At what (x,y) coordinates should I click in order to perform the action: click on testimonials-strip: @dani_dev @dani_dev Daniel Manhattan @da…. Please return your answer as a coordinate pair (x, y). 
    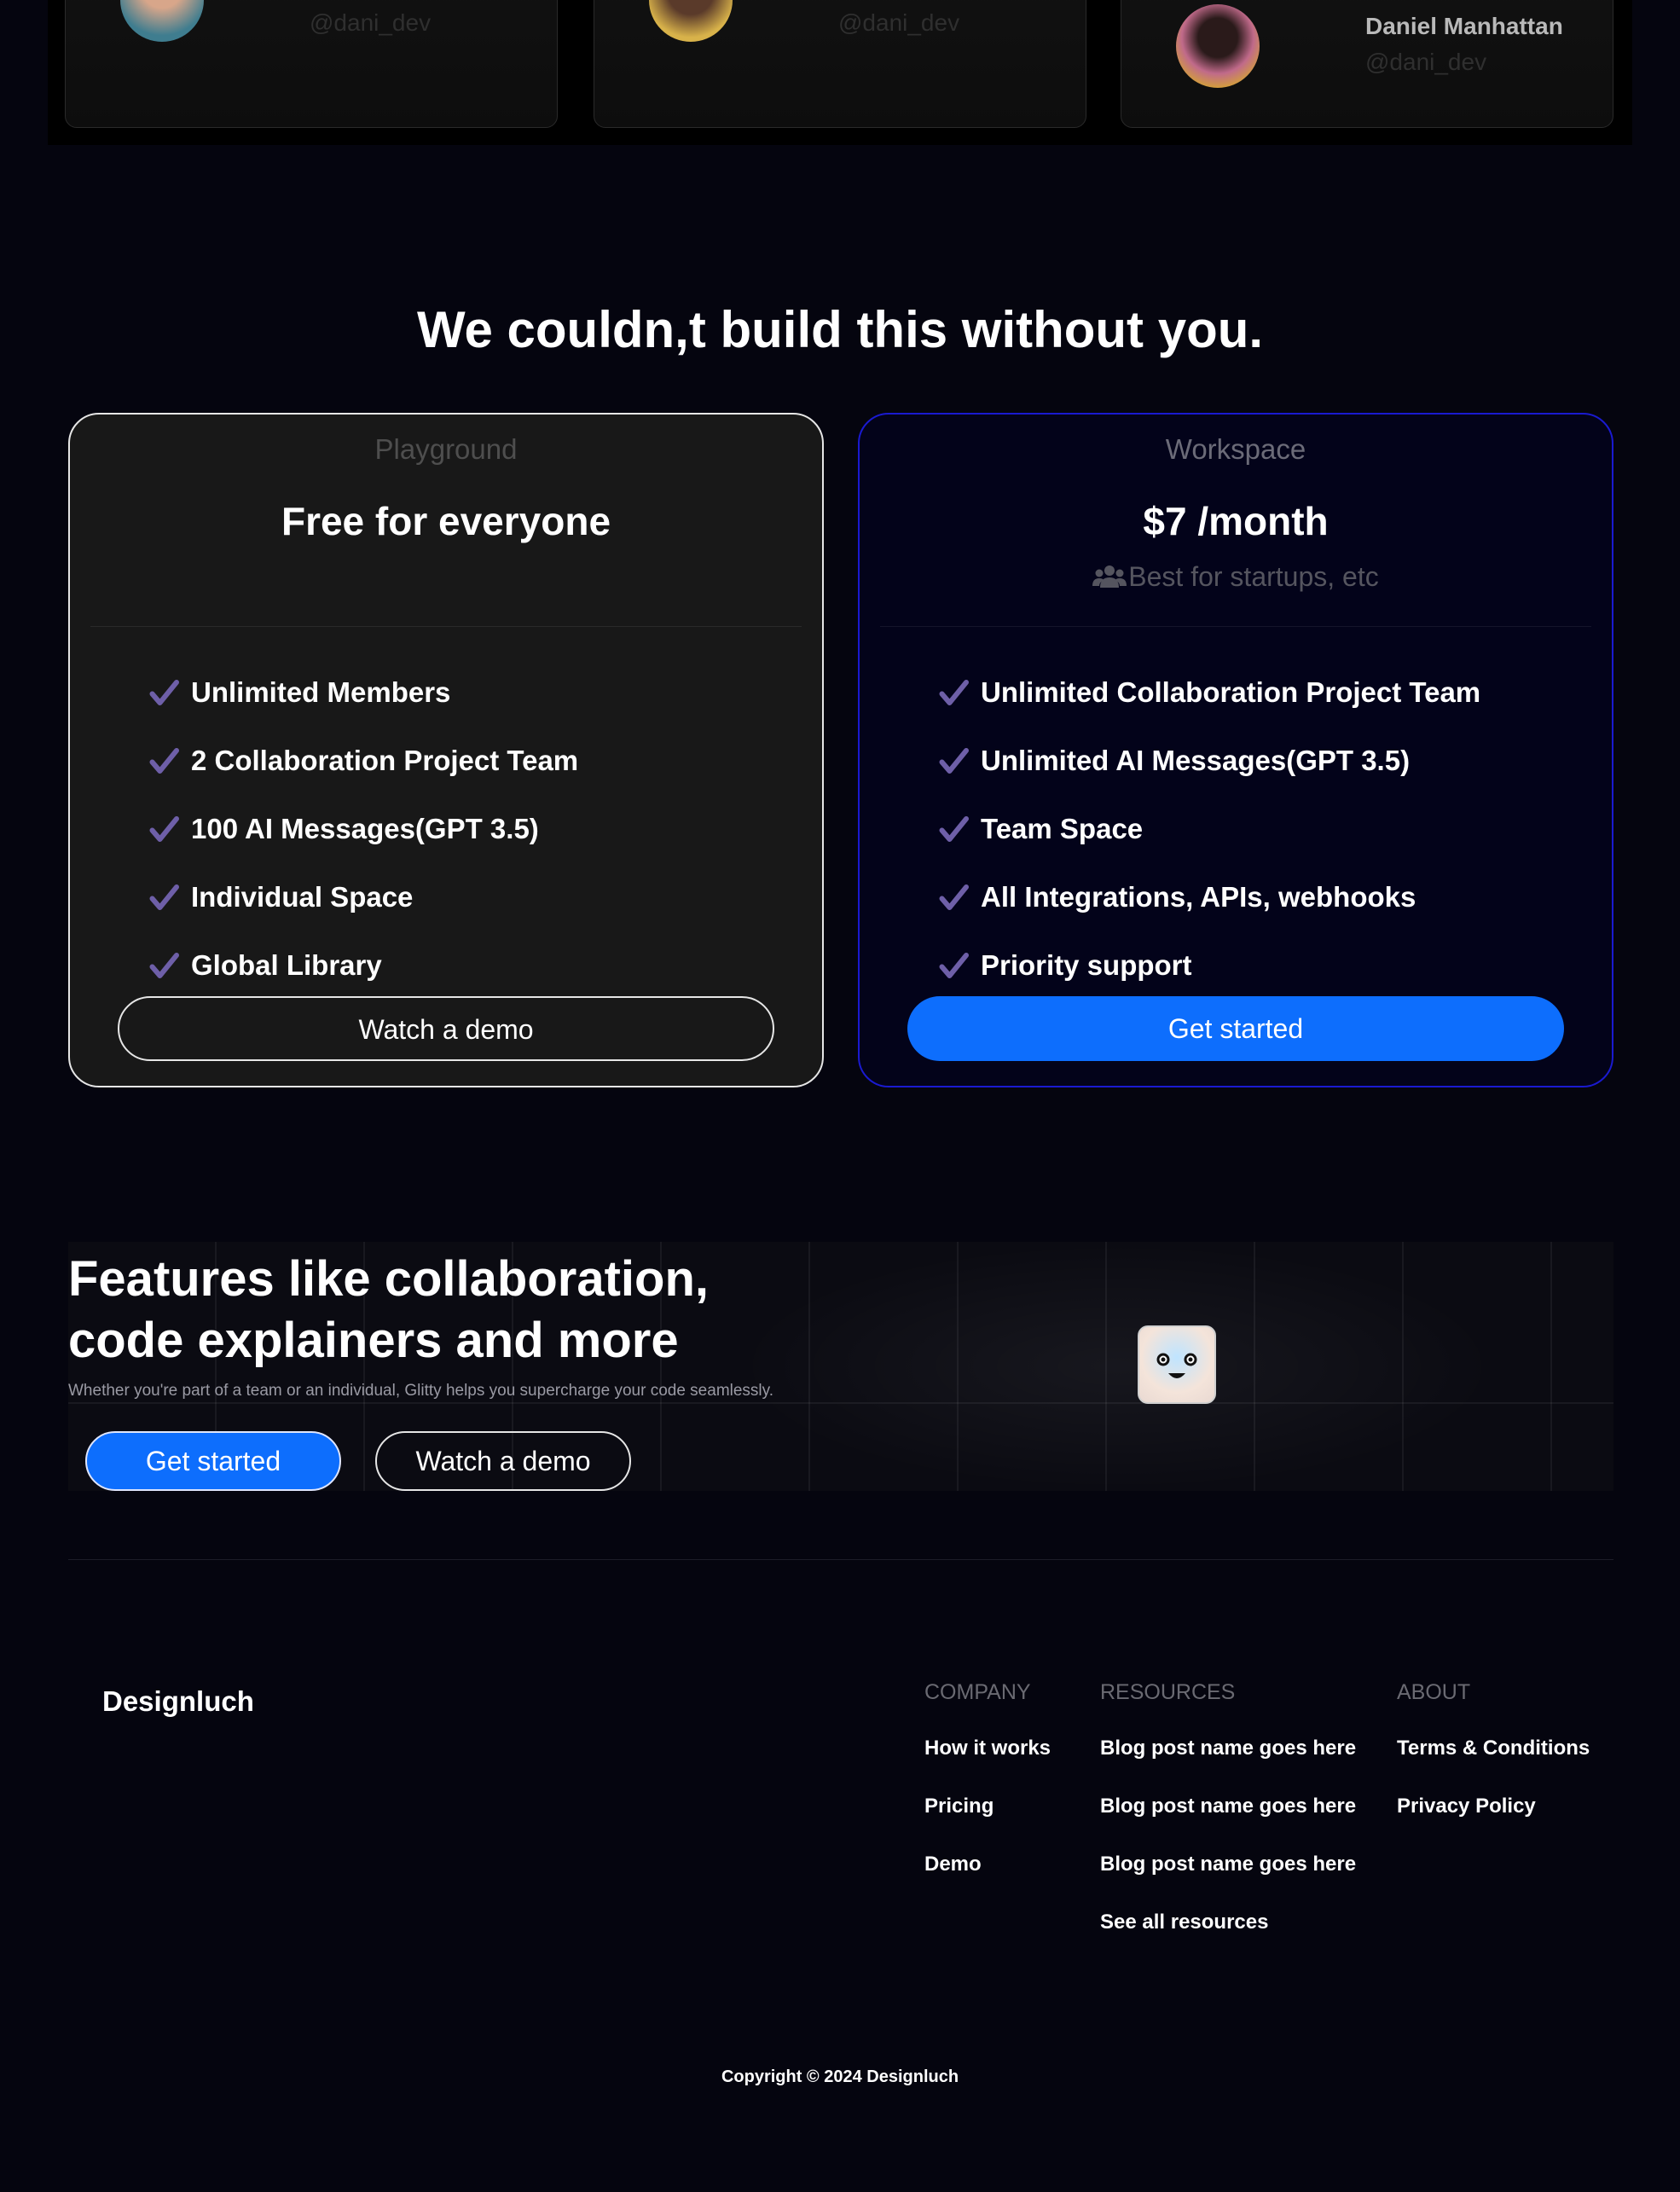
    Looking at the image, I should click on (840, 72).